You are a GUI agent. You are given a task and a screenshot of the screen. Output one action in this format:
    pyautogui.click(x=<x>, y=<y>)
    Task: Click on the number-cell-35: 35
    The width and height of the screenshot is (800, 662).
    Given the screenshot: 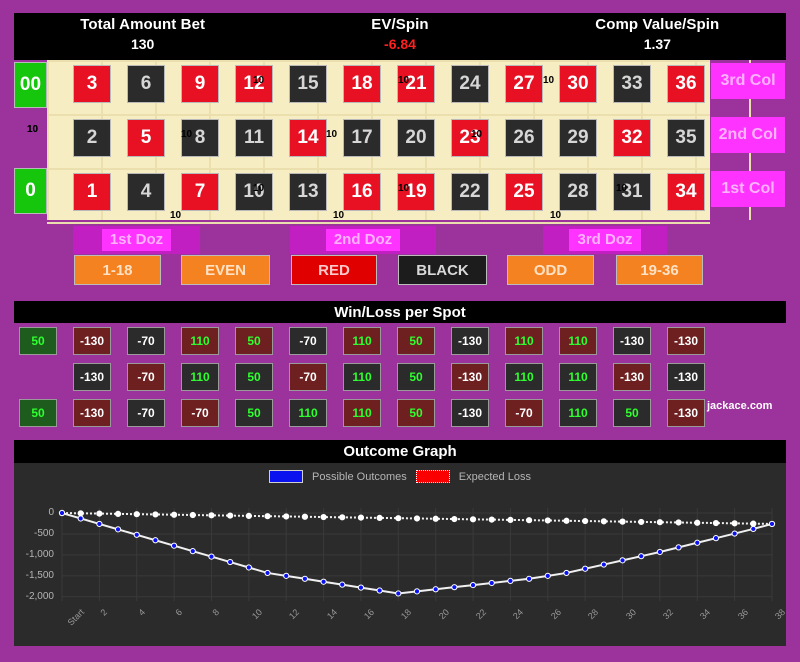 What is the action you would take?
    pyautogui.click(x=686, y=138)
    